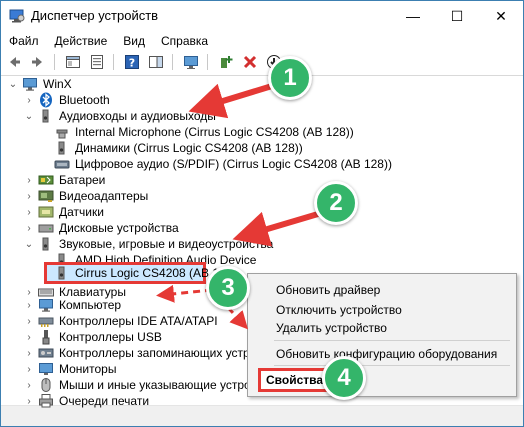  What do you see at coordinates (46, 180) in the screenshot?
I see `battery-icon` at bounding box center [46, 180].